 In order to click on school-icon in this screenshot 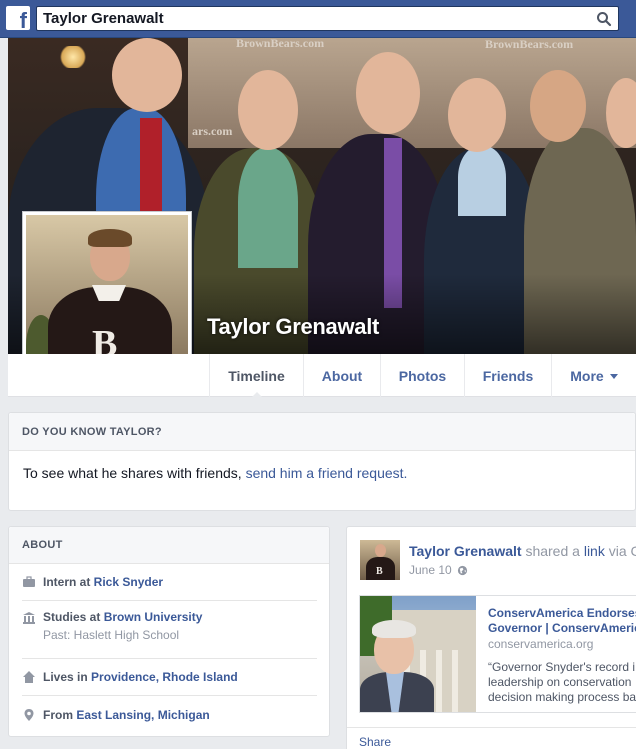, I will do `click(29, 618)`.